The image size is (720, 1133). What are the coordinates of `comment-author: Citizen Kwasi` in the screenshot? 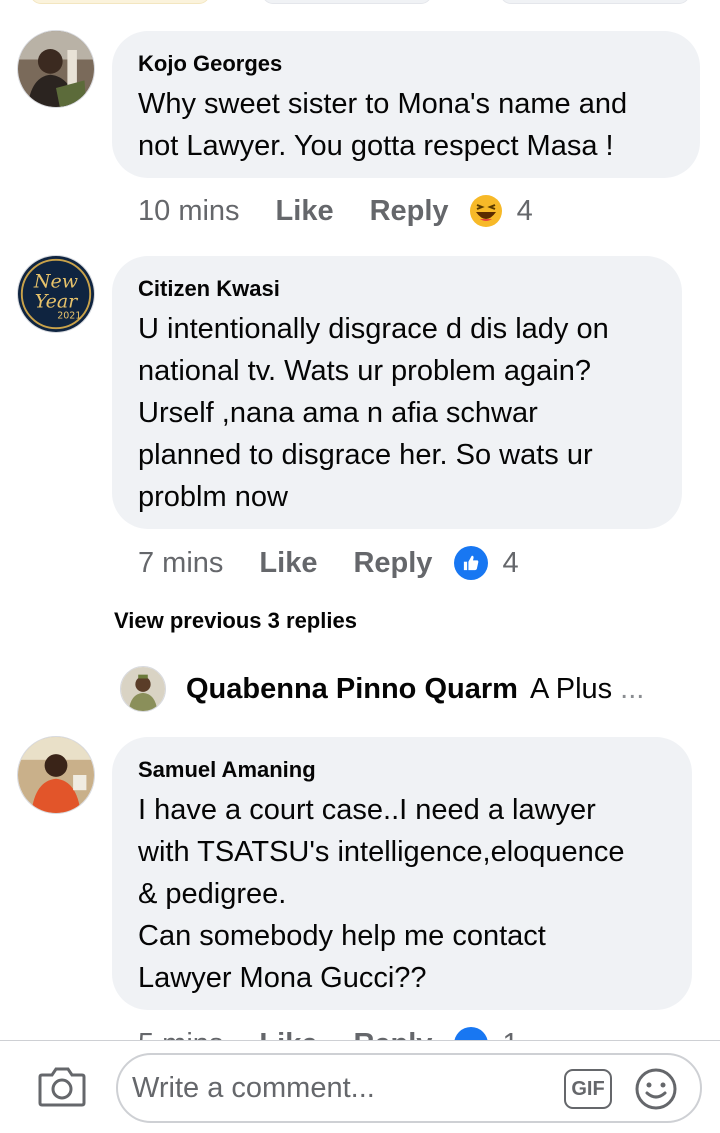 It's located at (397, 289).